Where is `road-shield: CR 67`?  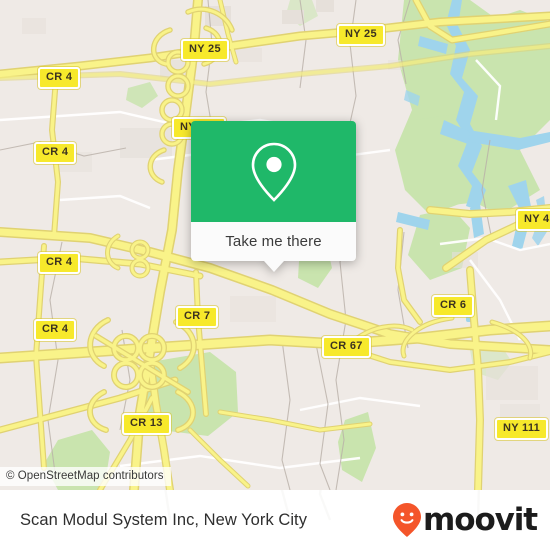 road-shield: CR 67 is located at coordinates (346, 347).